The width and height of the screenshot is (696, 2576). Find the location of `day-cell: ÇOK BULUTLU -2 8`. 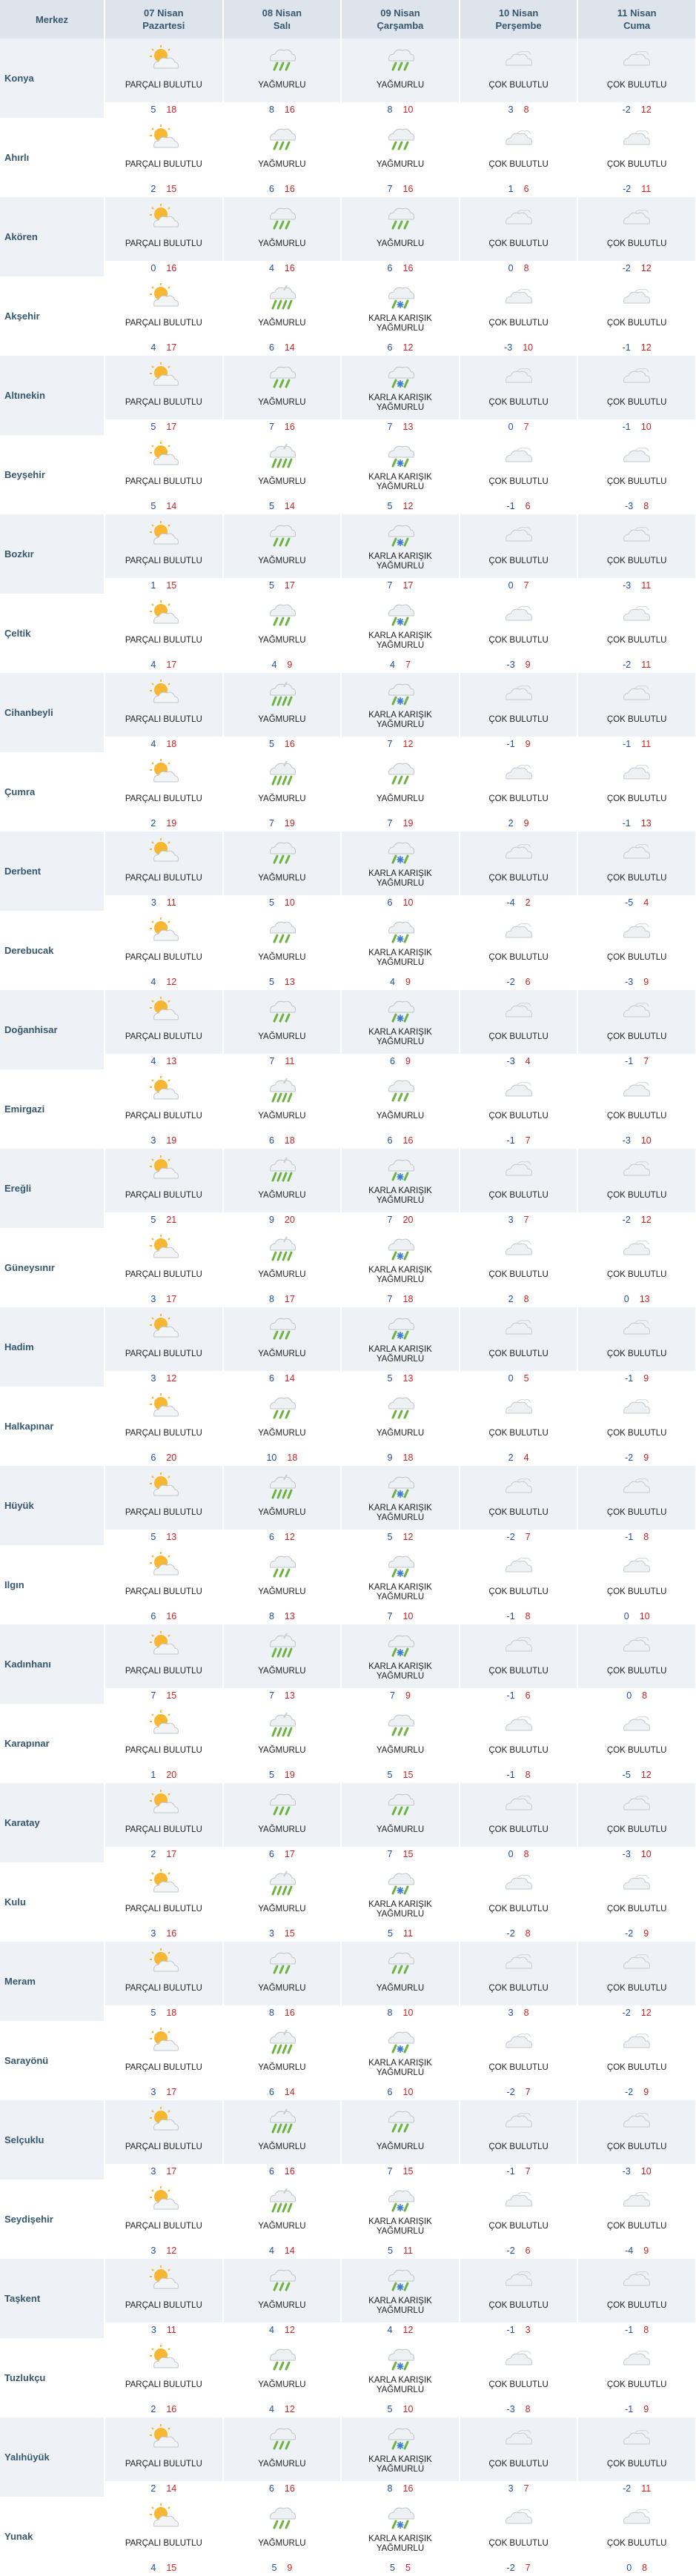

day-cell: ÇOK BULUTLU -2 8 is located at coordinates (519, 1902).